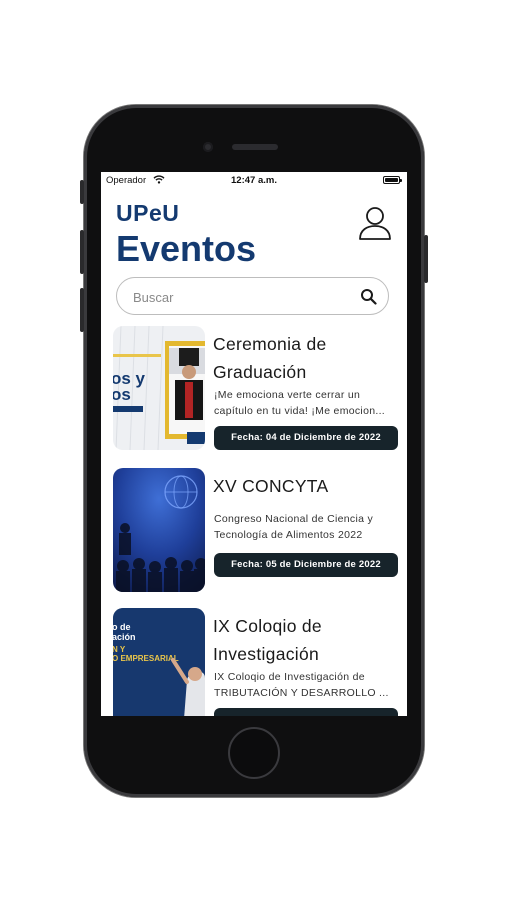 This screenshot has height=900, width=507. What do you see at coordinates (375, 223) in the screenshot?
I see `user-profile-icon` at bounding box center [375, 223].